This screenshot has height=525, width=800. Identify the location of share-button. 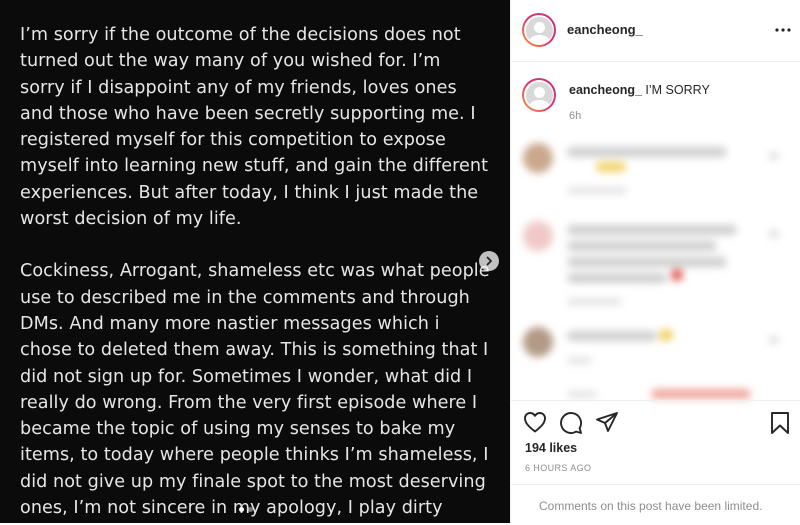
(607, 424).